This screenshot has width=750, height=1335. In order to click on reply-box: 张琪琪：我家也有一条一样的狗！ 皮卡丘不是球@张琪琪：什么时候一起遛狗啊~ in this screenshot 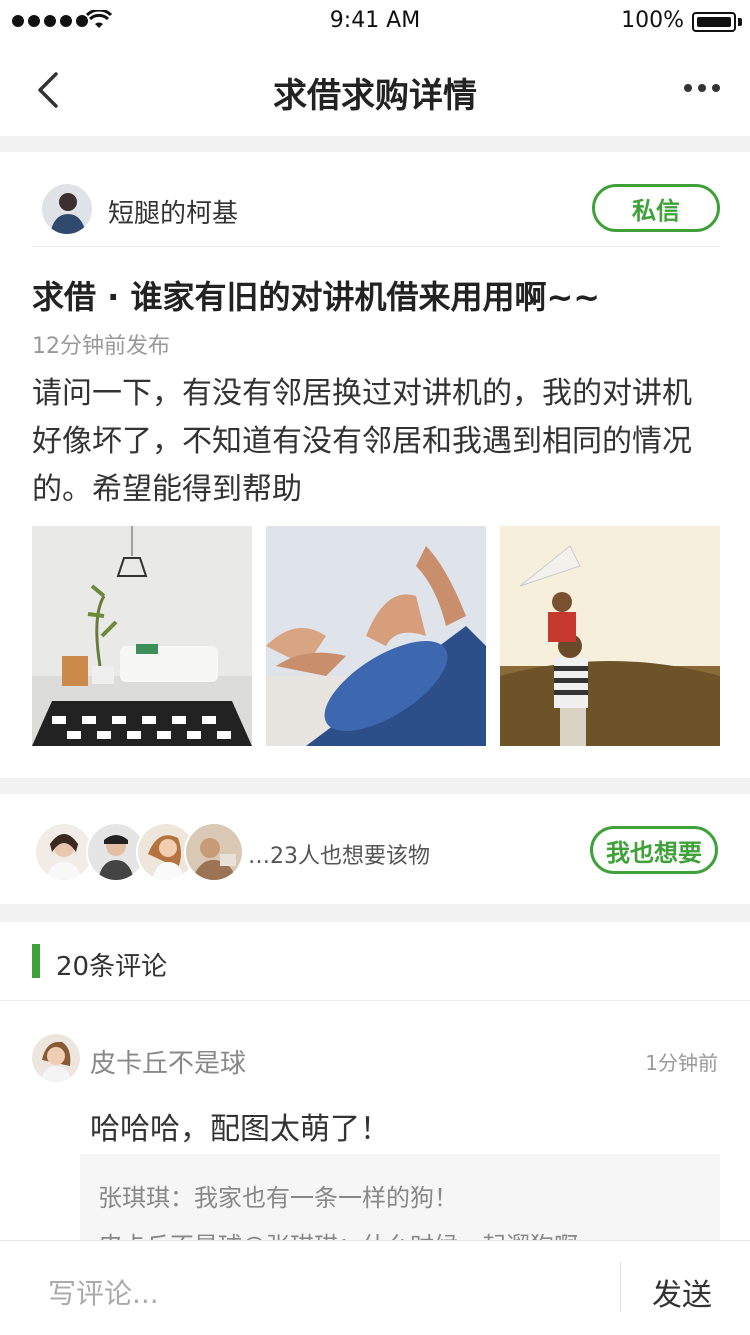, I will do `click(400, 1204)`.